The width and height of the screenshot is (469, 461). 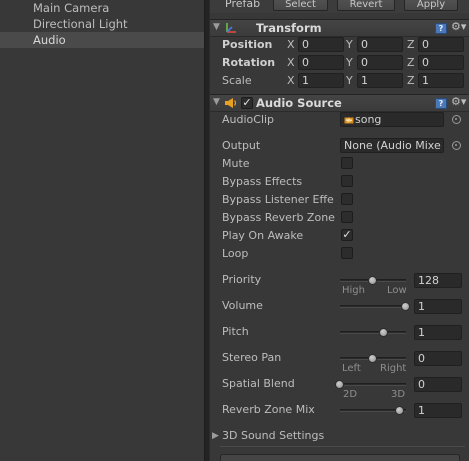 What do you see at coordinates (347, 163) in the screenshot?
I see `mute-checkbox` at bounding box center [347, 163].